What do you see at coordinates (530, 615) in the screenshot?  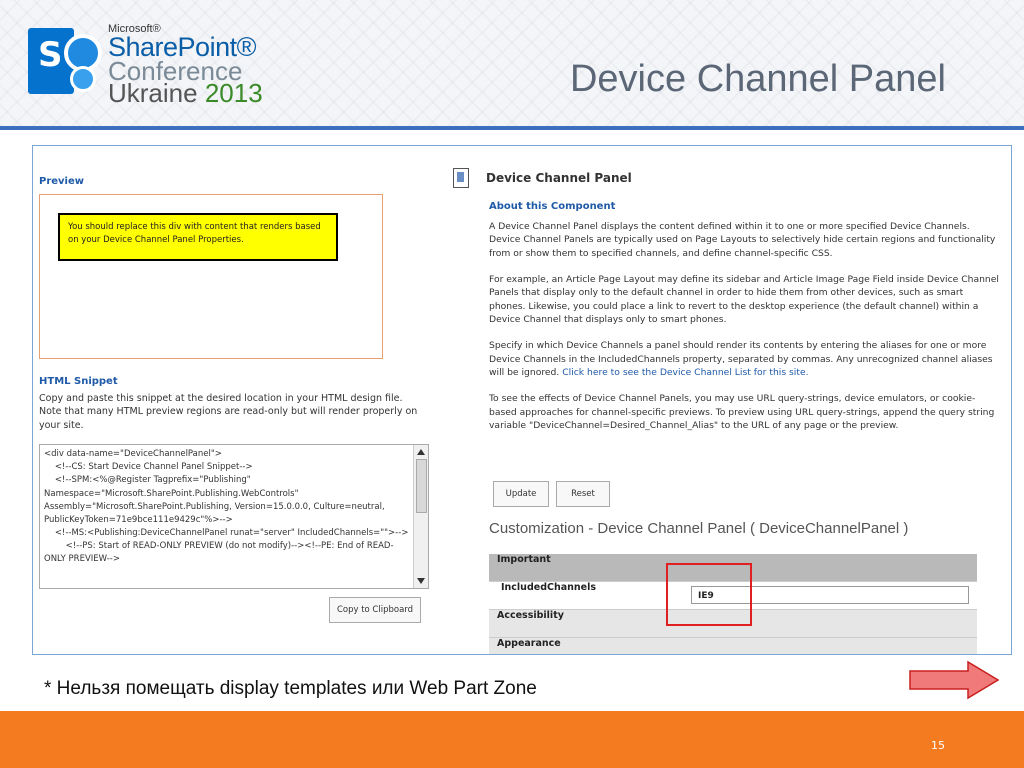 I see `accessibility-label: Accessibility` at bounding box center [530, 615].